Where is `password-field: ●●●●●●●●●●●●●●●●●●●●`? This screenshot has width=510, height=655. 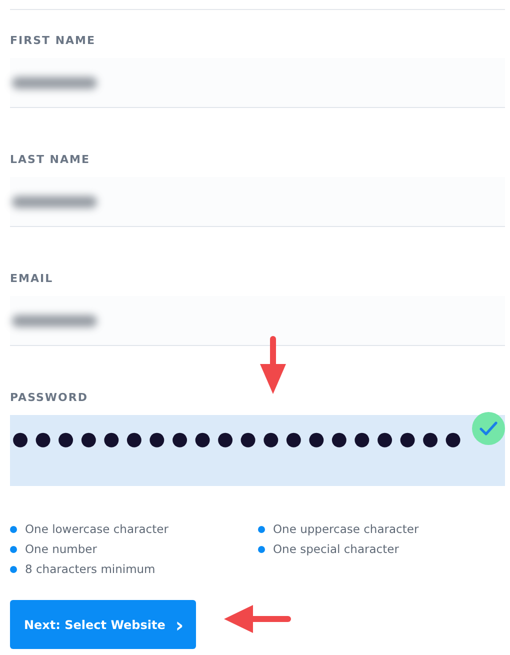 password-field: ●●●●●●●●●●●●●●●●●●●● is located at coordinates (257, 450).